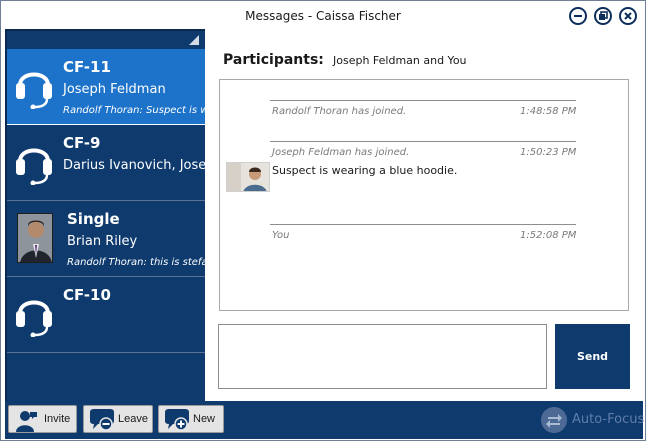  Describe the element at coordinates (548, 111) in the screenshot. I see `message-time: 1:48:58 PM` at that location.